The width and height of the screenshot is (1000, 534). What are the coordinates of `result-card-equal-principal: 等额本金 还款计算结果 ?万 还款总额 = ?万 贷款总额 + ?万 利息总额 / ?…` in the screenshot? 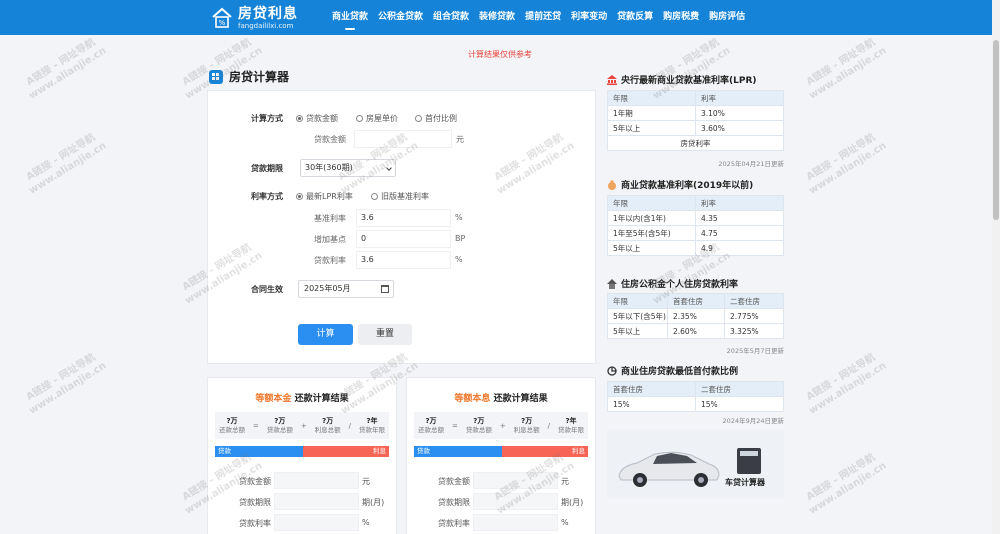 It's located at (302, 455).